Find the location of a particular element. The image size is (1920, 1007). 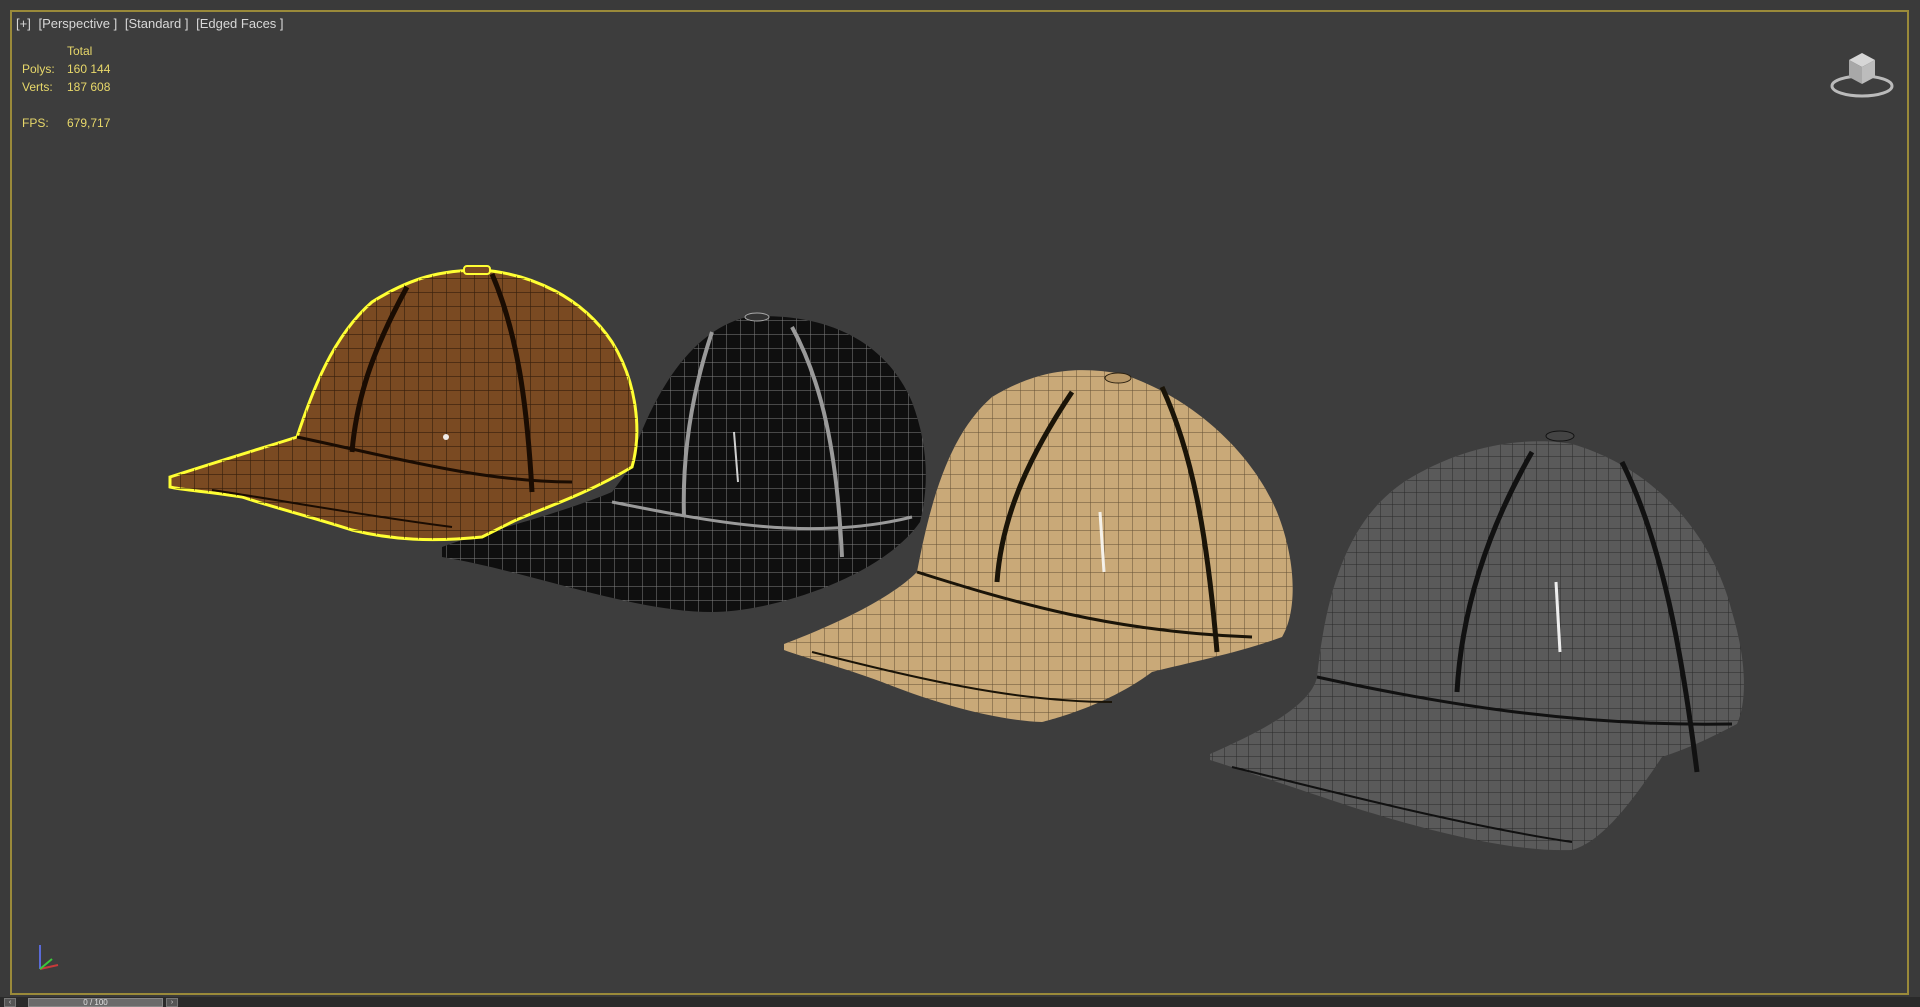

stats-header: Total is located at coordinates (80, 51).